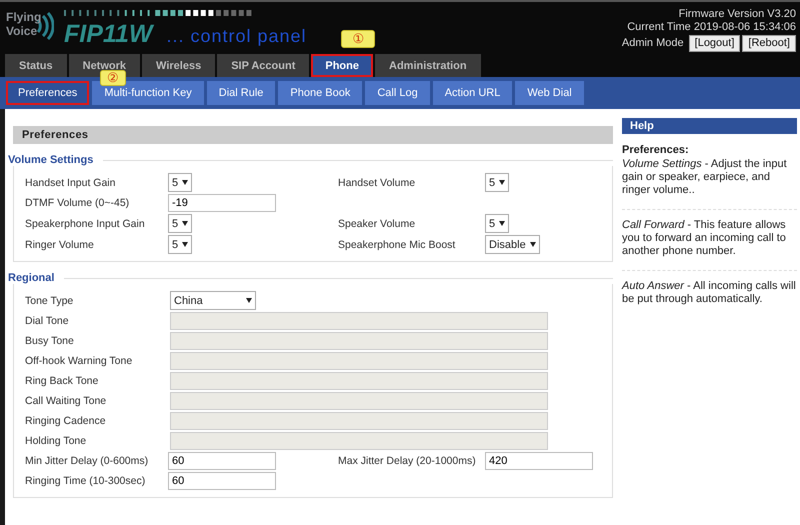 This screenshot has width=800, height=525. Describe the element at coordinates (79, 361) in the screenshot. I see `field-label: Off-hook Warning Tone` at that location.